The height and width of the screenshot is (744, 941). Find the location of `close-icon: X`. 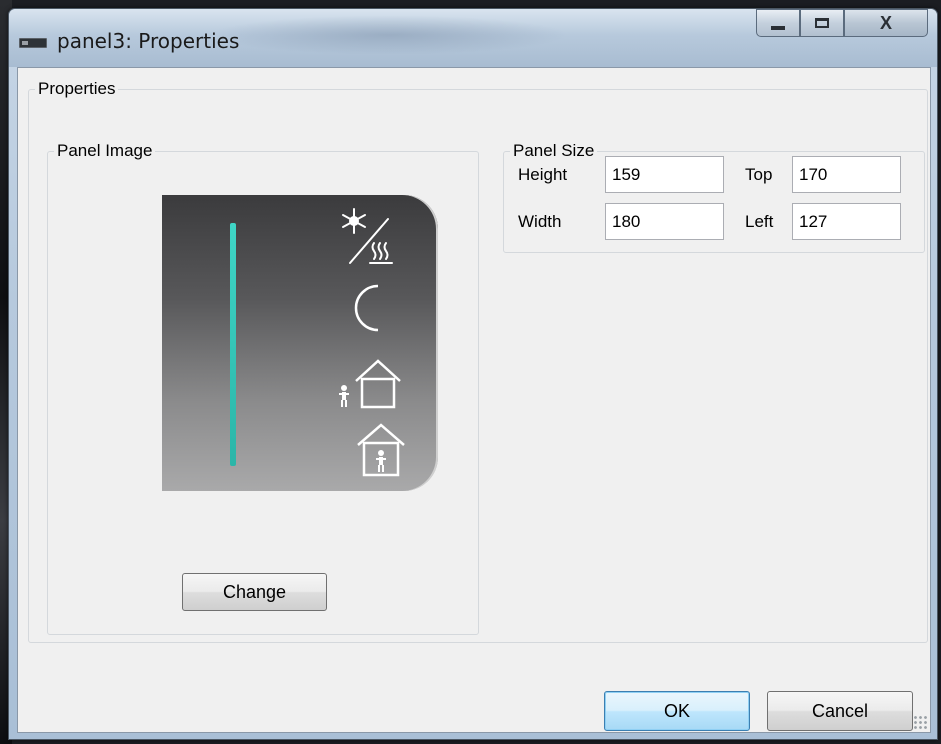

close-icon: X is located at coordinates (885, 22).